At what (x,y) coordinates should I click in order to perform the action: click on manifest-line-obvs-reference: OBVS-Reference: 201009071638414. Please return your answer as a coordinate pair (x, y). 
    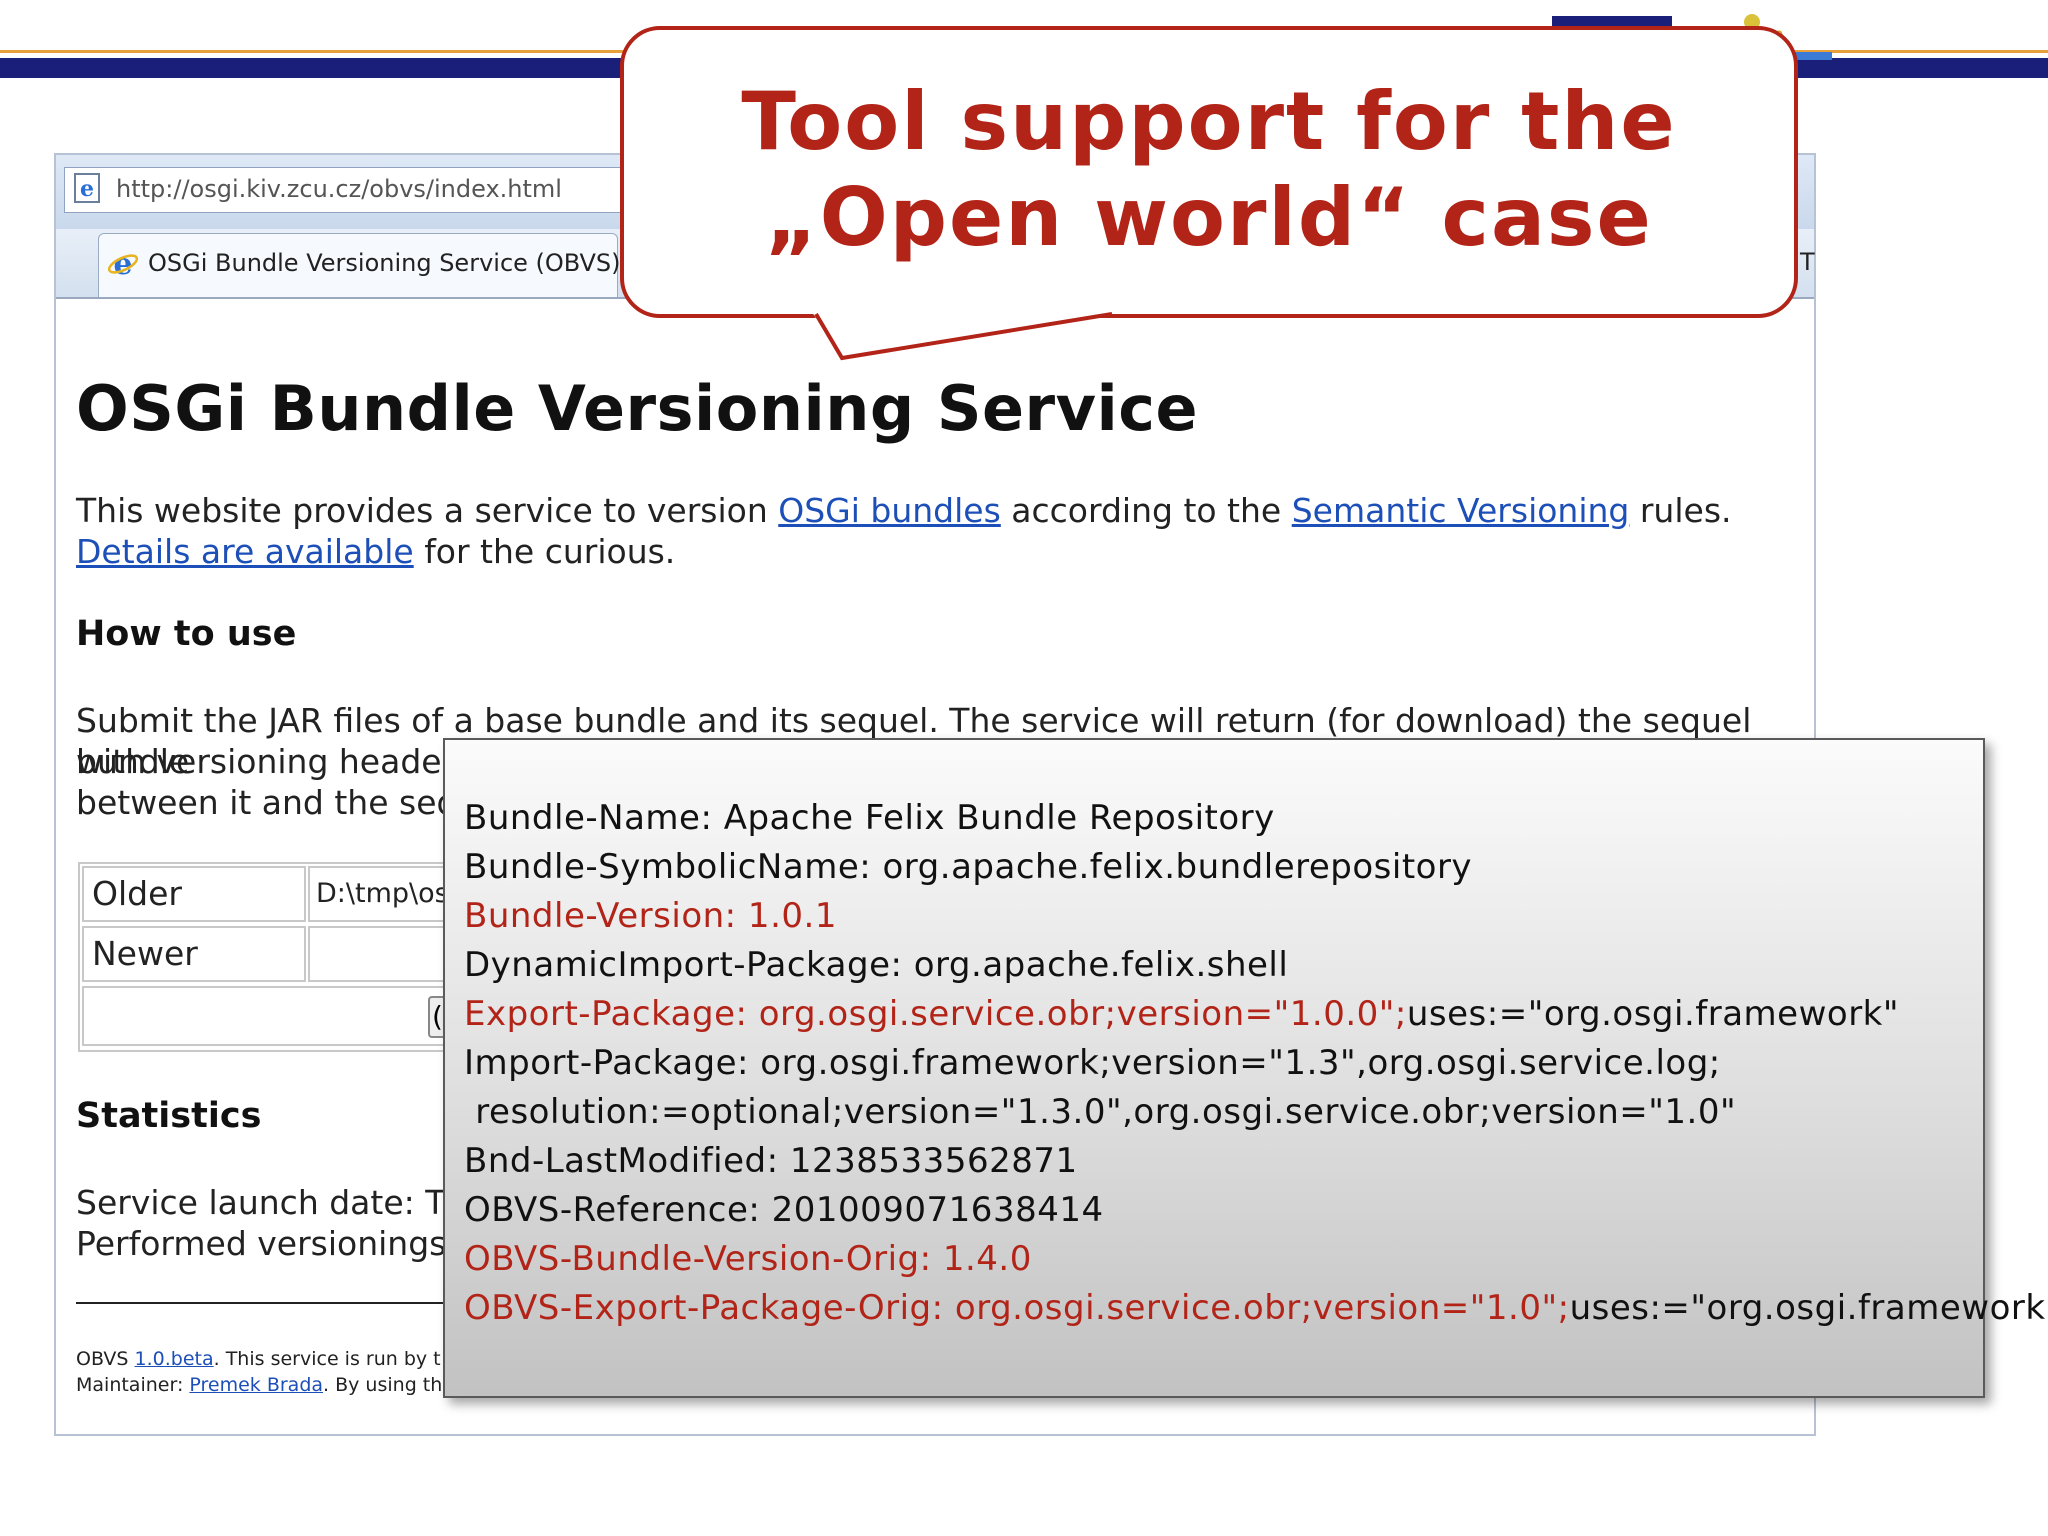
    Looking at the image, I should click on (784, 1210).